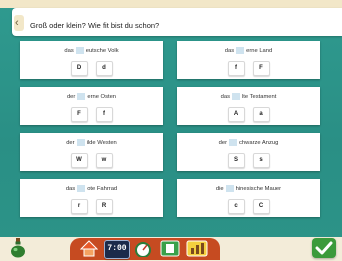 Image resolution: width=342 pixels, height=261 pixels. Describe the element at coordinates (248, 114) in the screenshot. I see `option-group: Aa` at that location.